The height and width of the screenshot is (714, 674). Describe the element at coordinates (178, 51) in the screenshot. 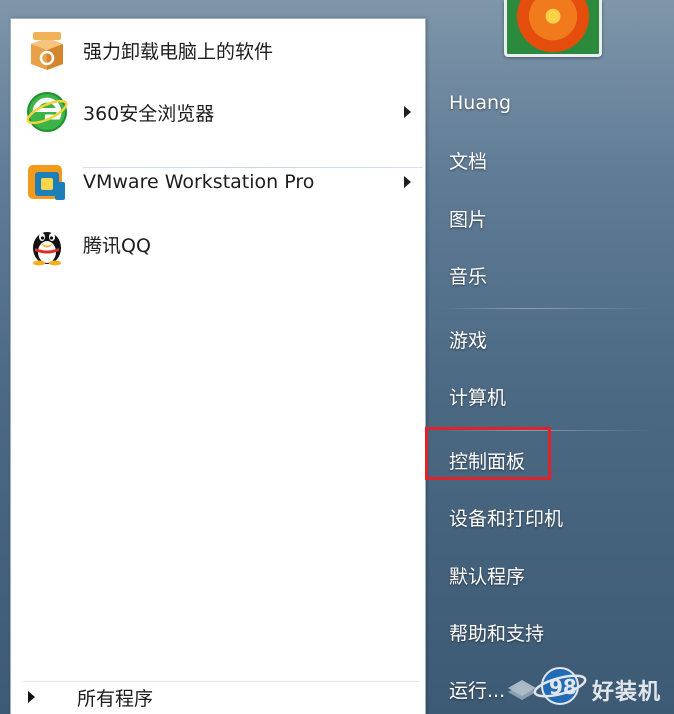

I see `program-label: 强力卸载电脑上的软件` at that location.